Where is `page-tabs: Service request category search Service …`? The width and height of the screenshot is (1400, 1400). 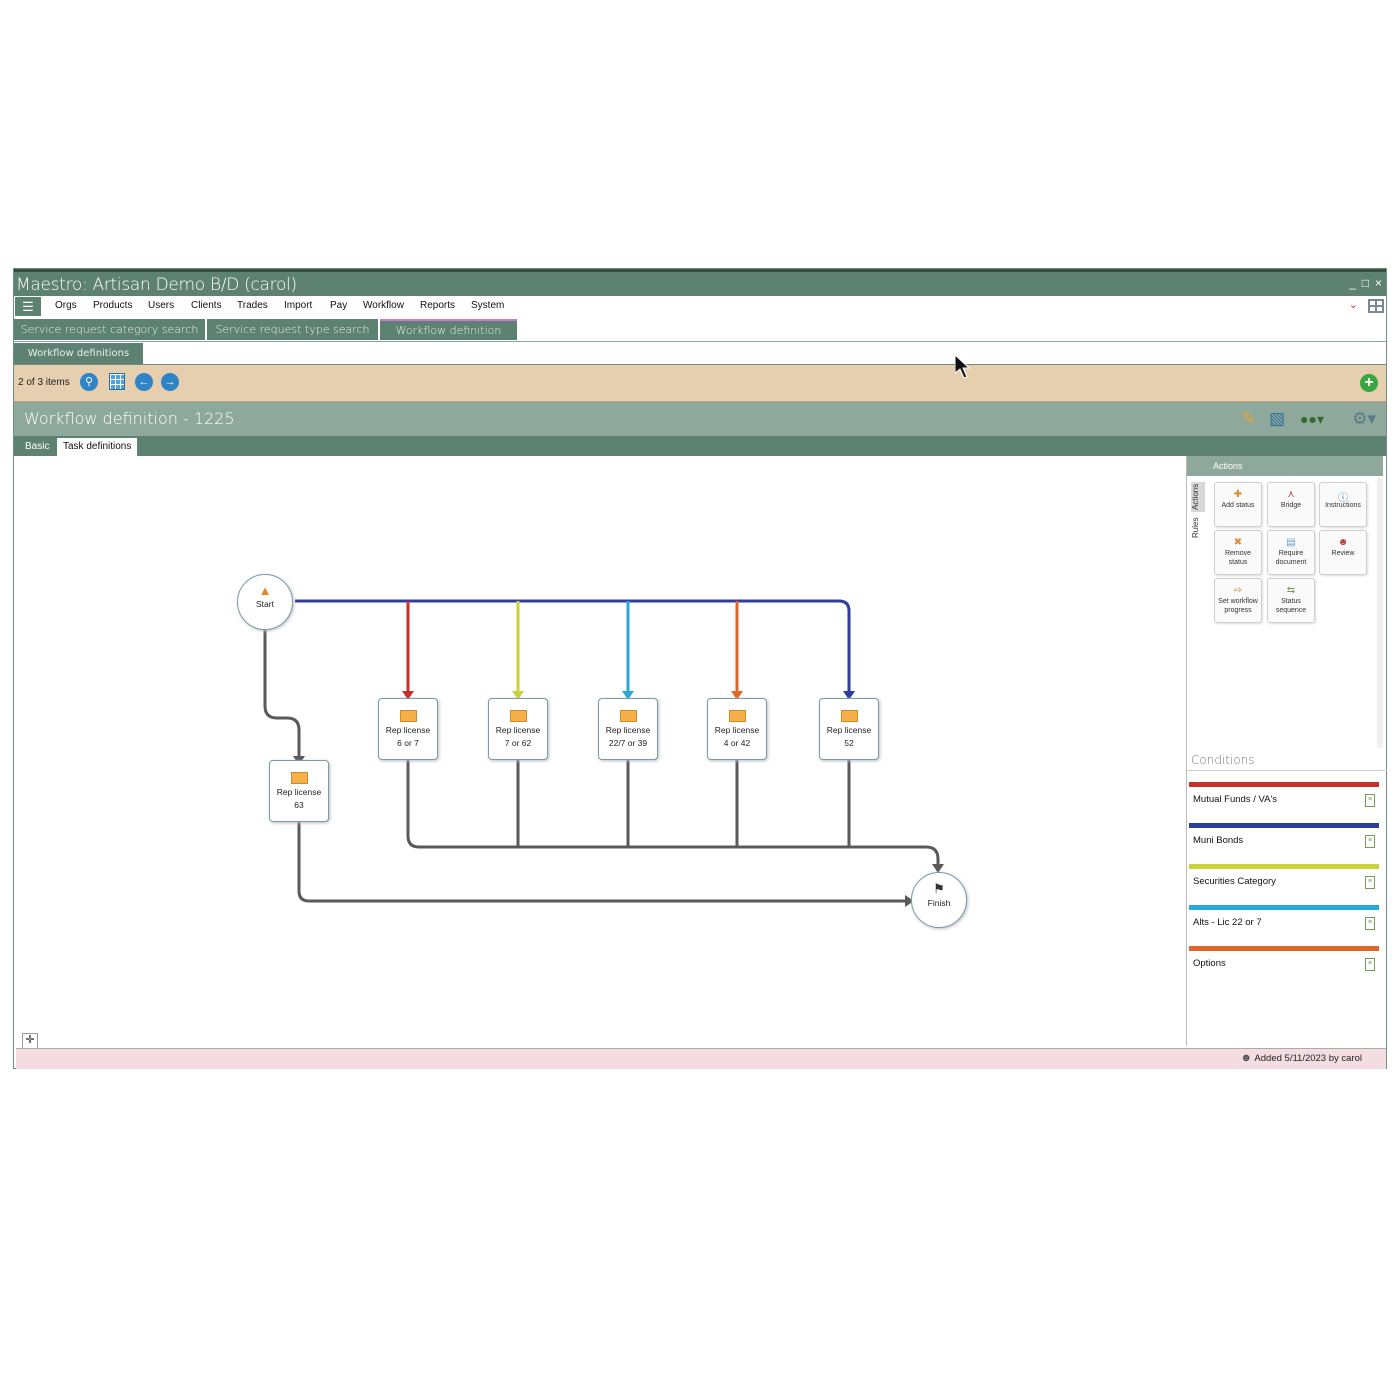 page-tabs: Service request category search Service … is located at coordinates (700, 330).